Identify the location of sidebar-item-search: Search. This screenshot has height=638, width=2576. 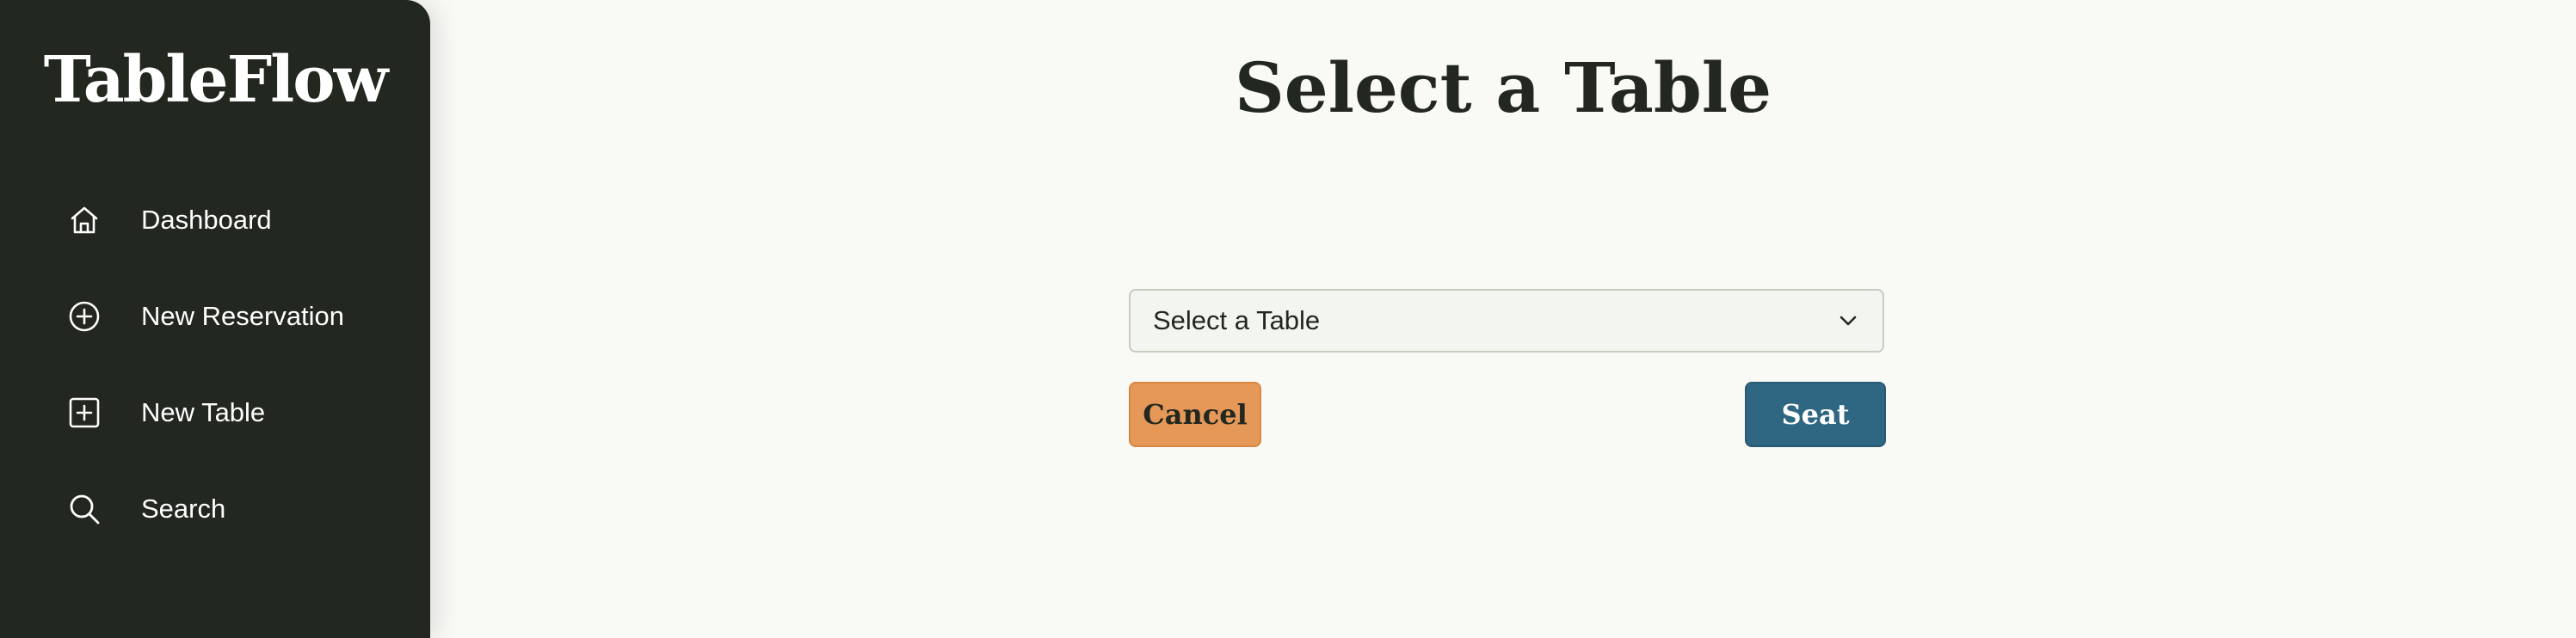
(232, 509).